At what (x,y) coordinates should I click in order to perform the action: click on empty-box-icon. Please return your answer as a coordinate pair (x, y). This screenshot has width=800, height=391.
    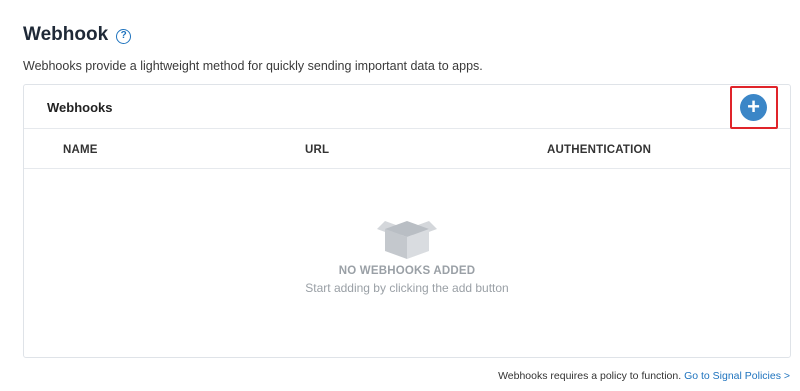
    Looking at the image, I should click on (407, 240).